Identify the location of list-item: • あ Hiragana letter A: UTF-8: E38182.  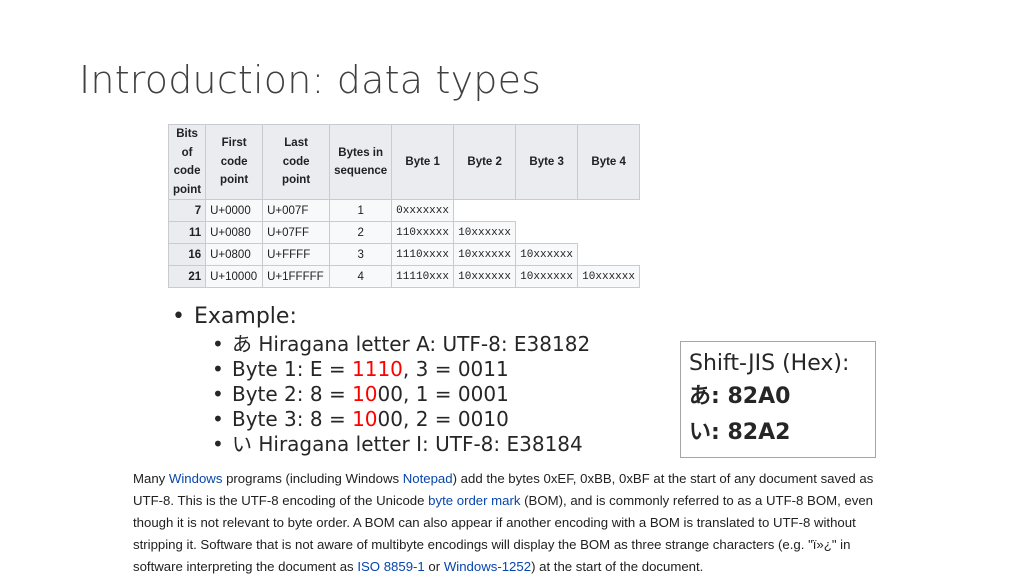
(380, 344).